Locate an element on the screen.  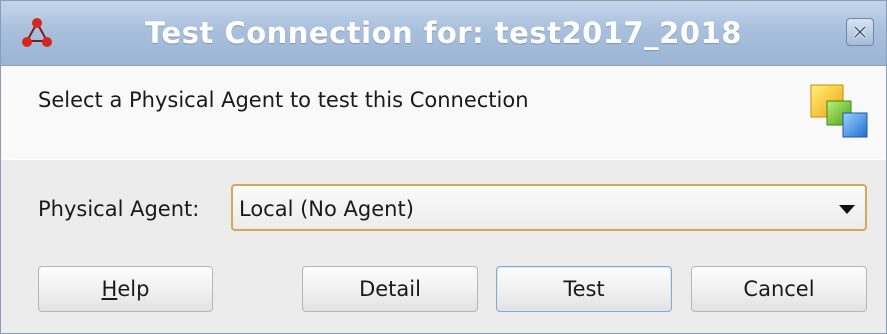
chevron-down-icon is located at coordinates (847, 209).